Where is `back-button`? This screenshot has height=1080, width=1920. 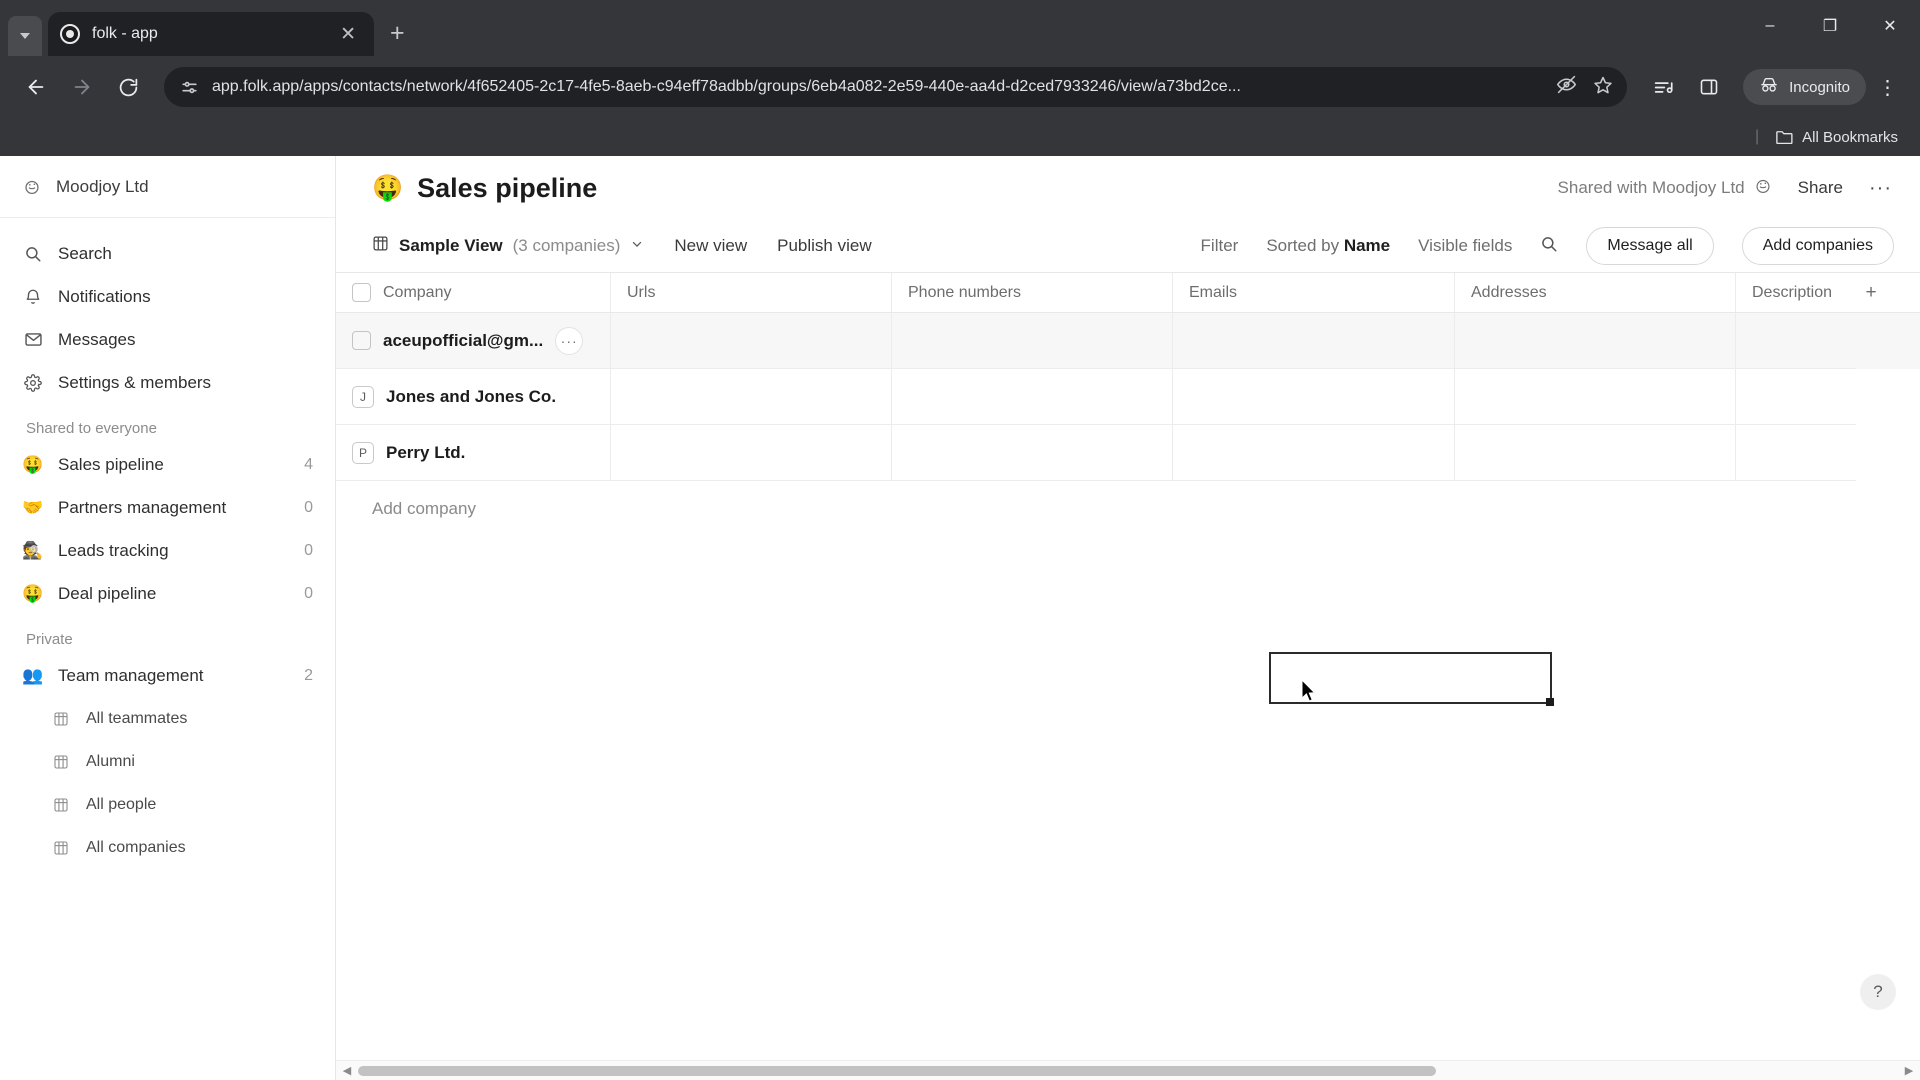 back-button is located at coordinates (36, 87).